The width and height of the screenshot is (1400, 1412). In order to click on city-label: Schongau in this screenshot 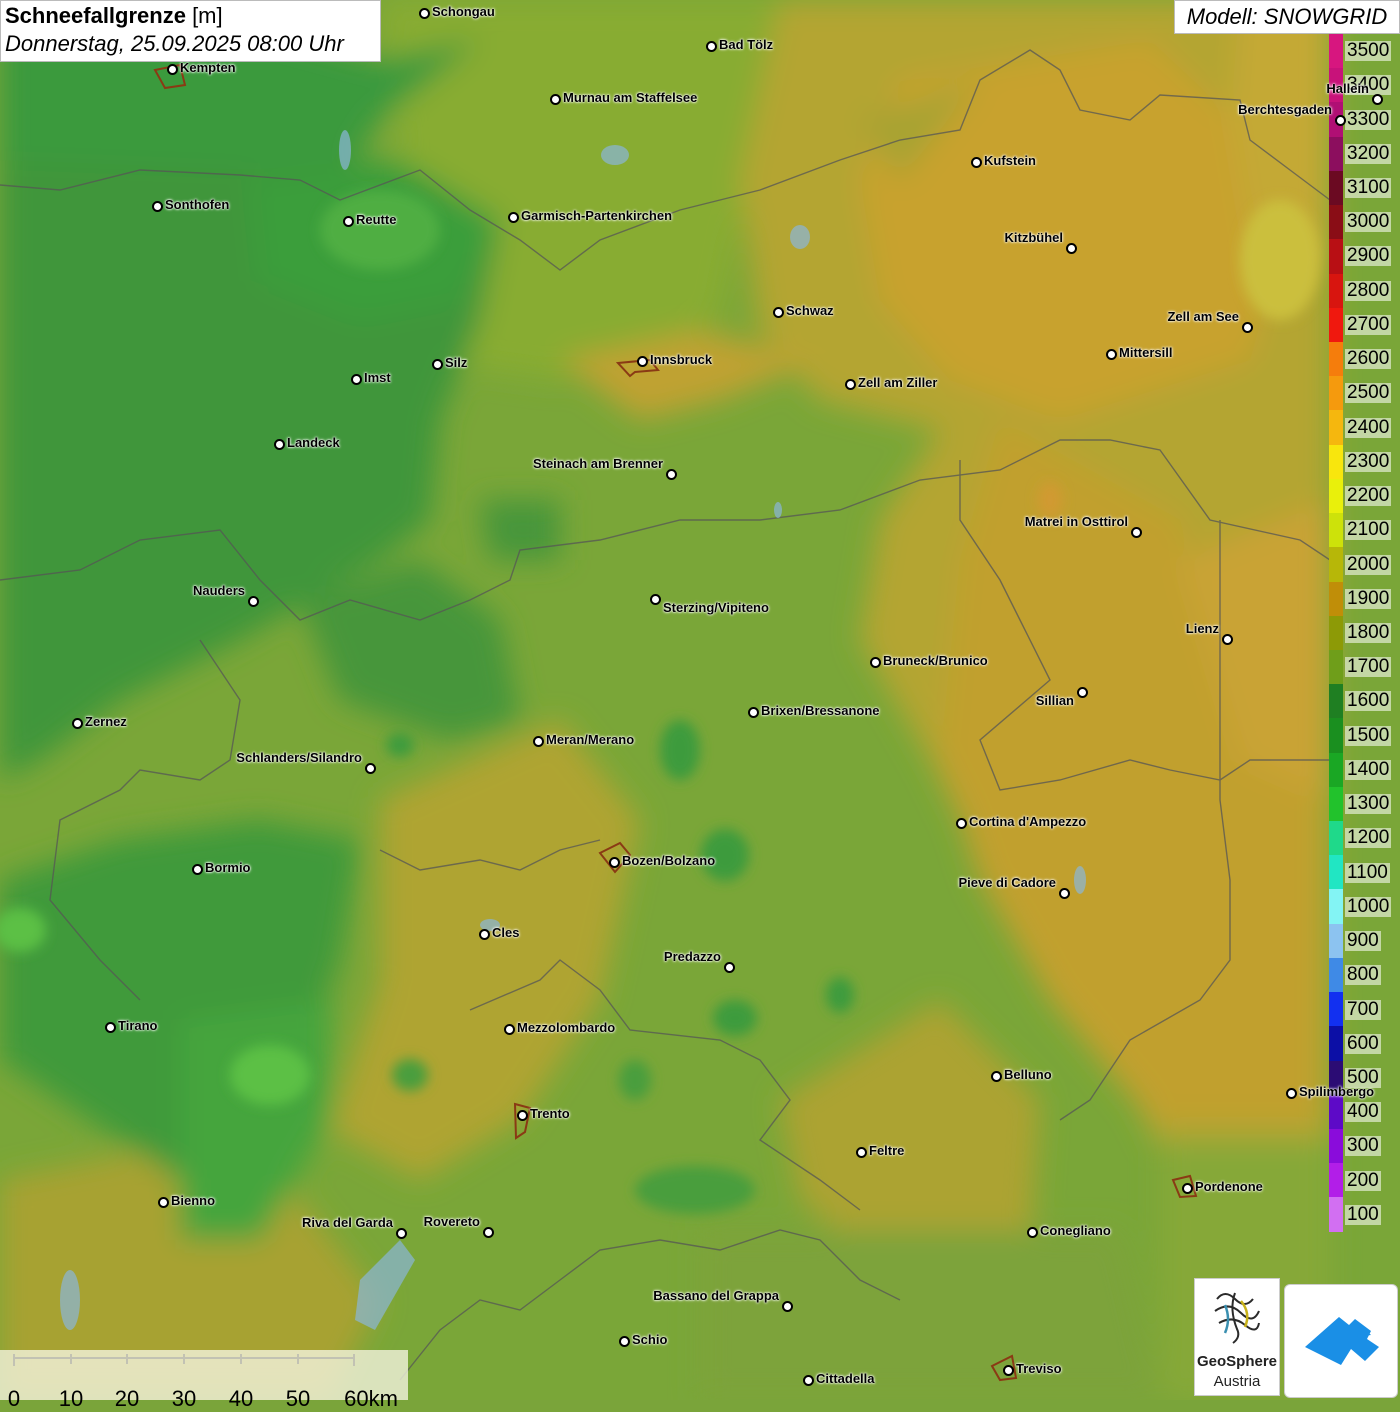, I will do `click(463, 11)`.